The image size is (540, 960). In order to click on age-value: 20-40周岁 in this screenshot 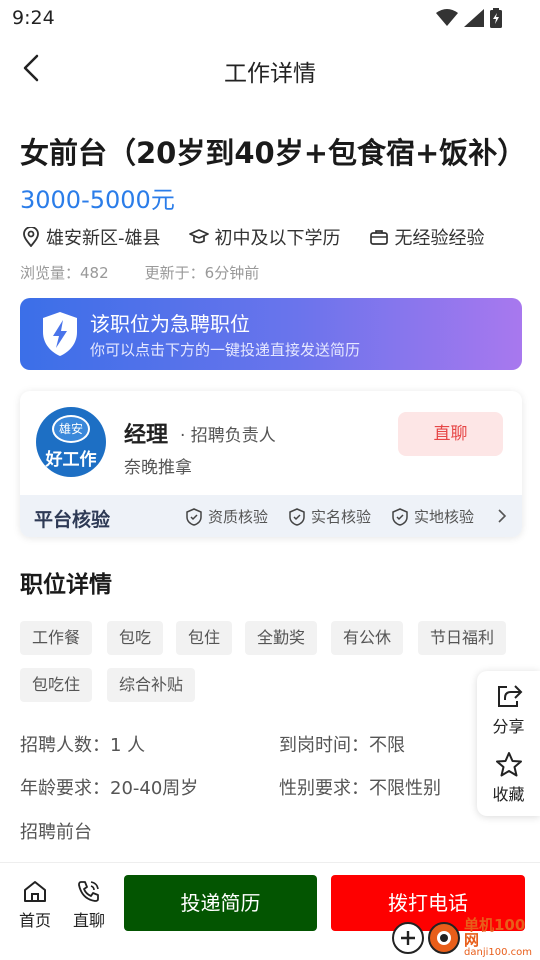, I will do `click(154, 788)`.